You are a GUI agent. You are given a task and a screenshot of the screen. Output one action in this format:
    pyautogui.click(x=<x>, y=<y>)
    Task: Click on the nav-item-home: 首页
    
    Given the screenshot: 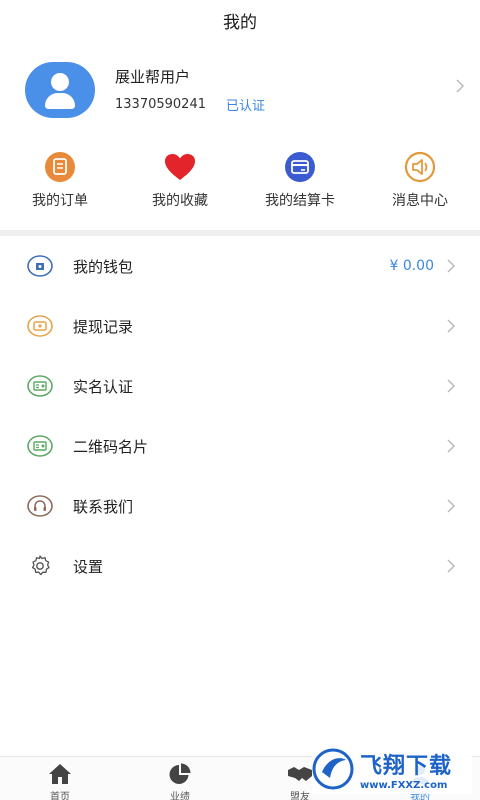 What is the action you would take?
    pyautogui.click(x=60, y=778)
    